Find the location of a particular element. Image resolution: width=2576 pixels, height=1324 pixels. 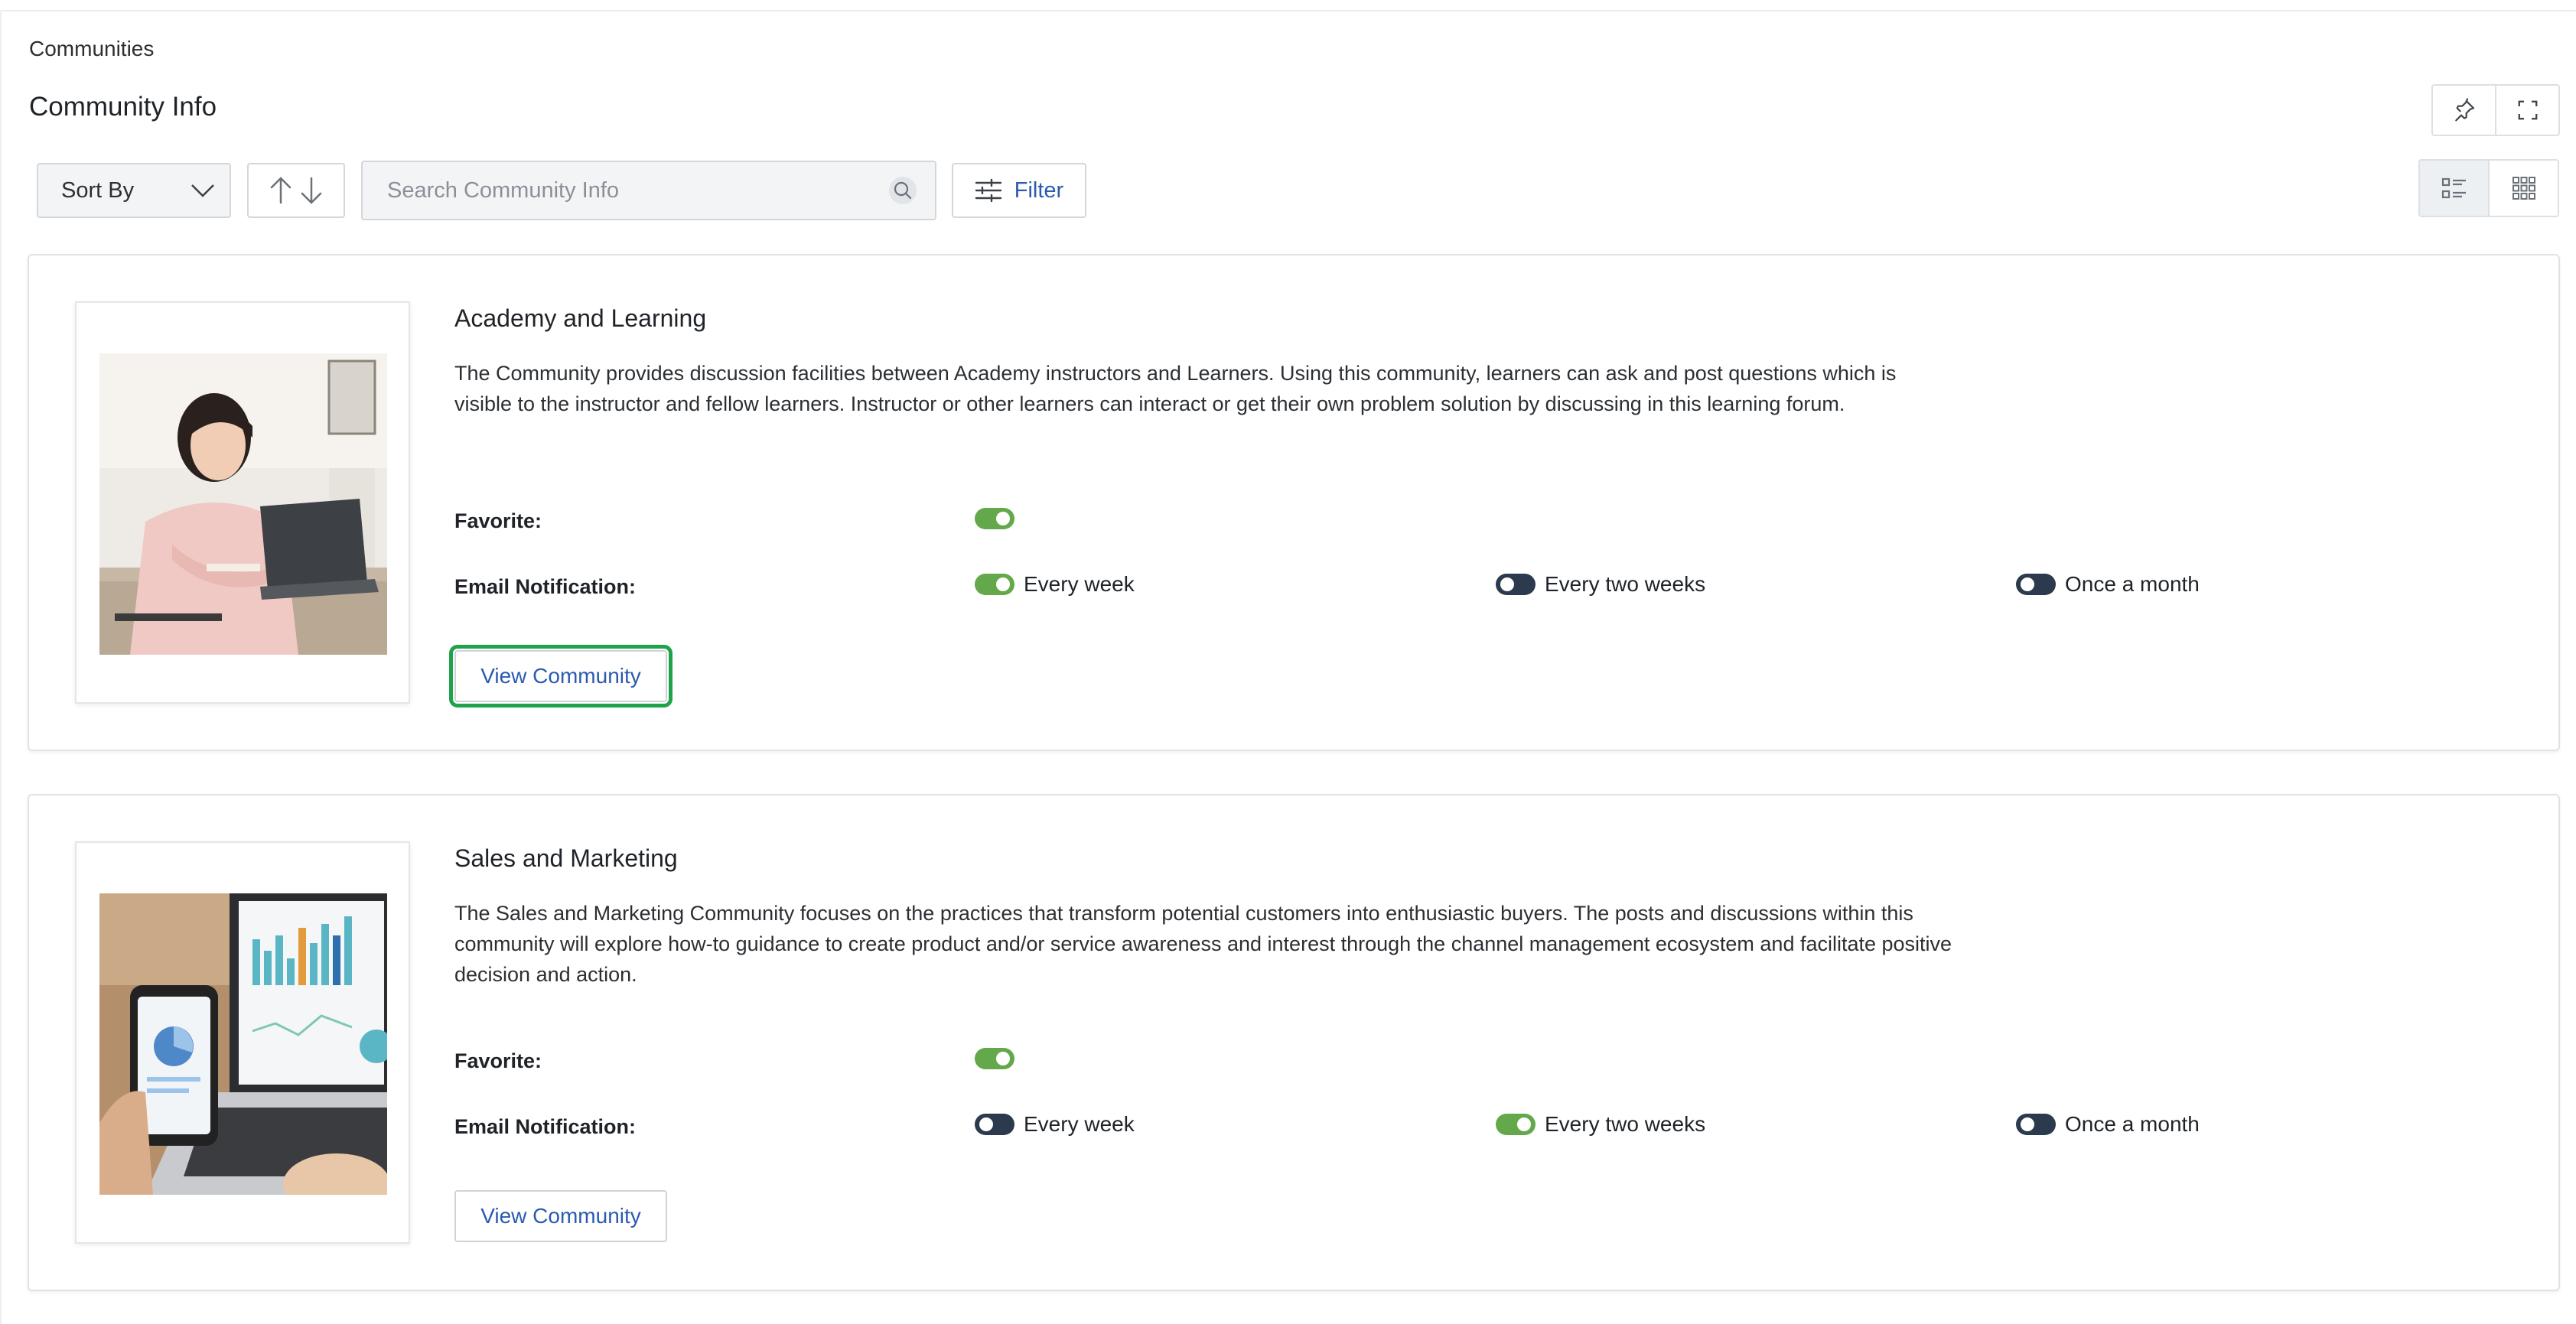

fullscreen-button is located at coordinates (2526, 110).